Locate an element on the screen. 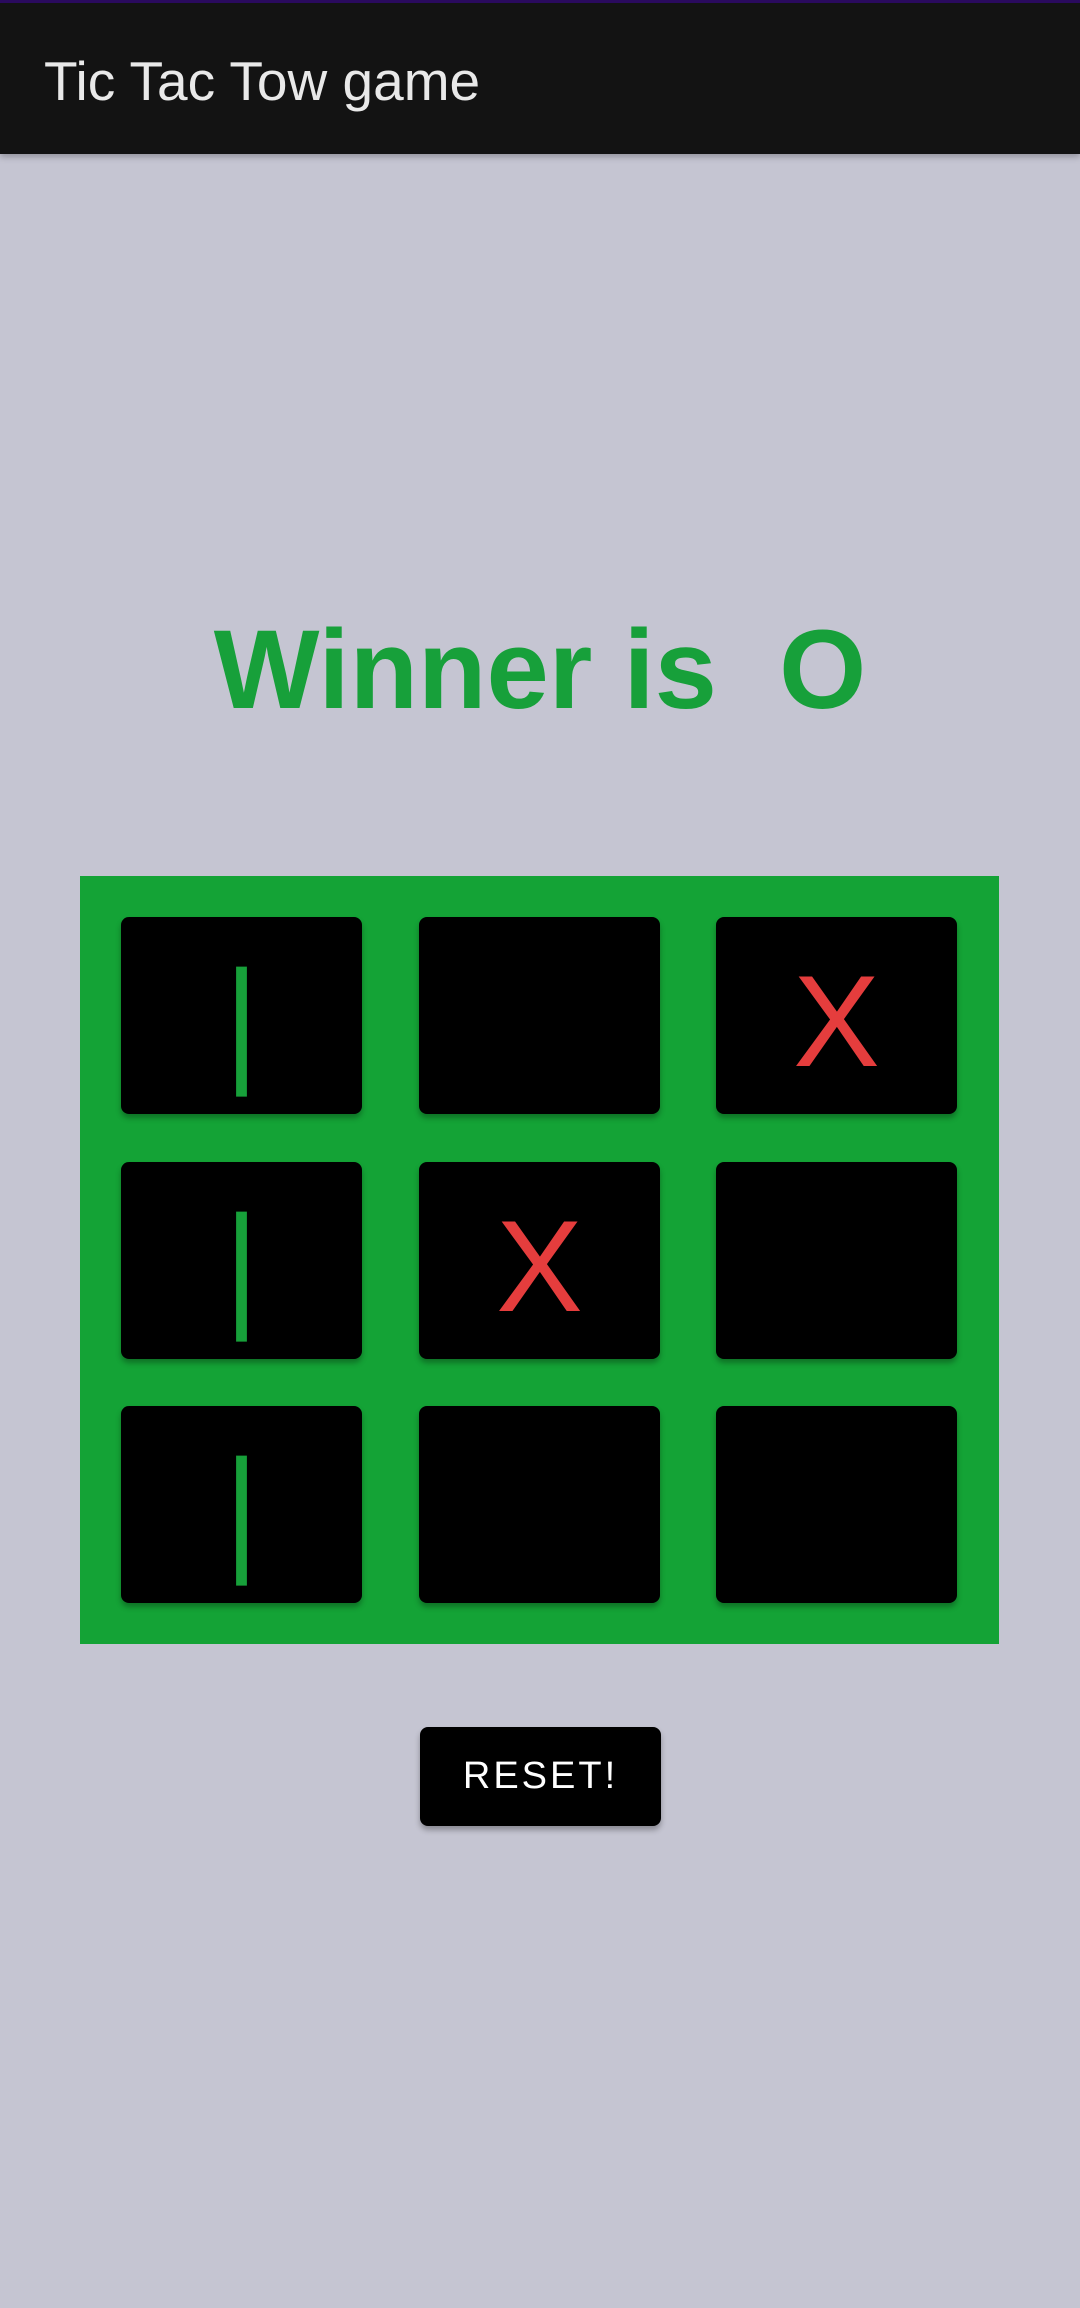 This screenshot has width=1080, height=2308. board-cell-1: | is located at coordinates (241, 1015).